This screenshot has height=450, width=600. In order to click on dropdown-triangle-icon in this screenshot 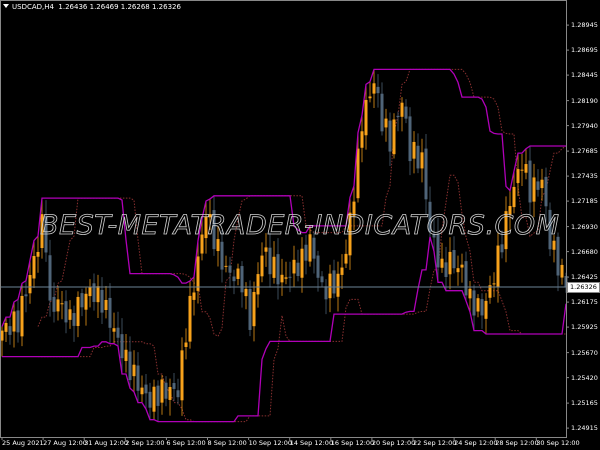, I will do `click(6, 6)`.